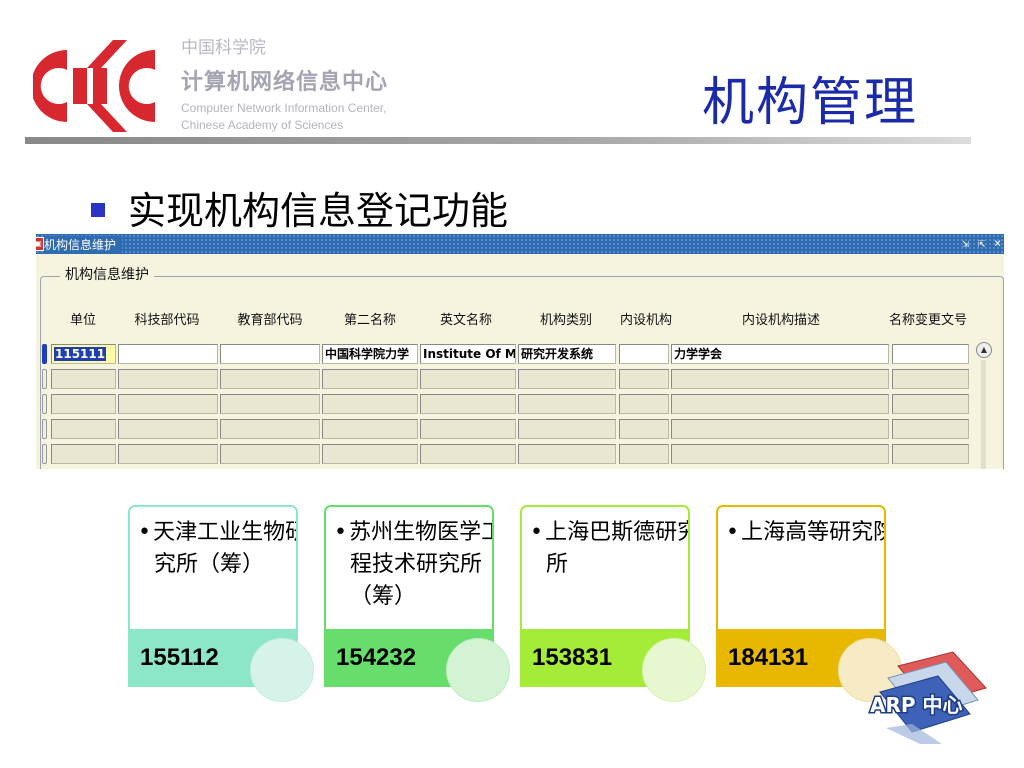 This screenshot has height=768, width=1024. Describe the element at coordinates (572, 657) in the screenshot. I see `card-code: 153831` at that location.